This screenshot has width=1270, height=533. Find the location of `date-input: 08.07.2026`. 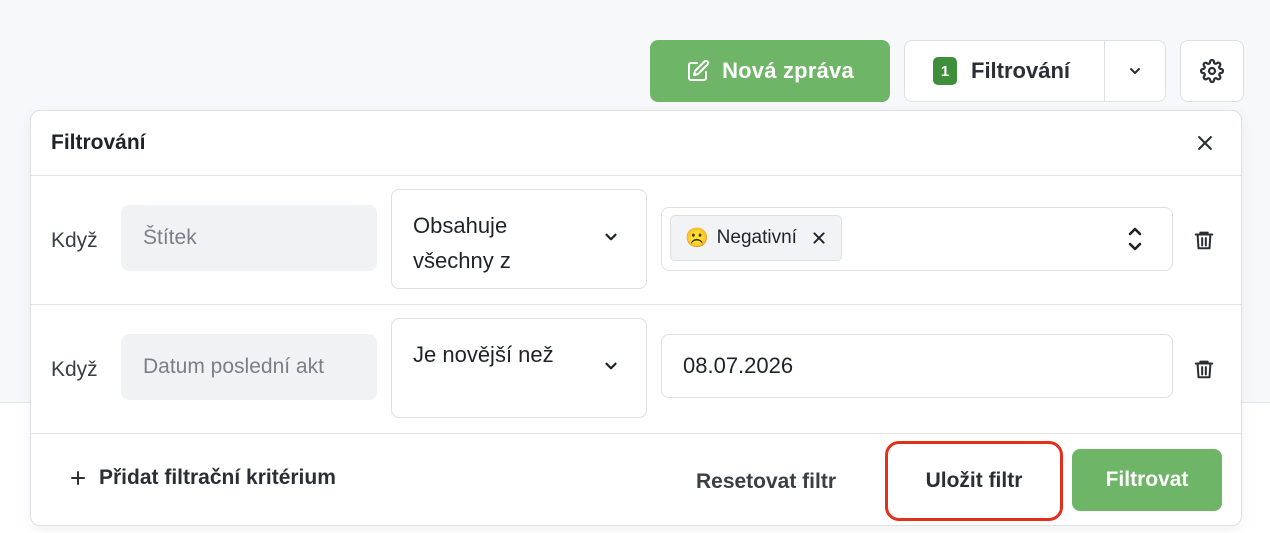

date-input: 08.07.2026 is located at coordinates (917, 366).